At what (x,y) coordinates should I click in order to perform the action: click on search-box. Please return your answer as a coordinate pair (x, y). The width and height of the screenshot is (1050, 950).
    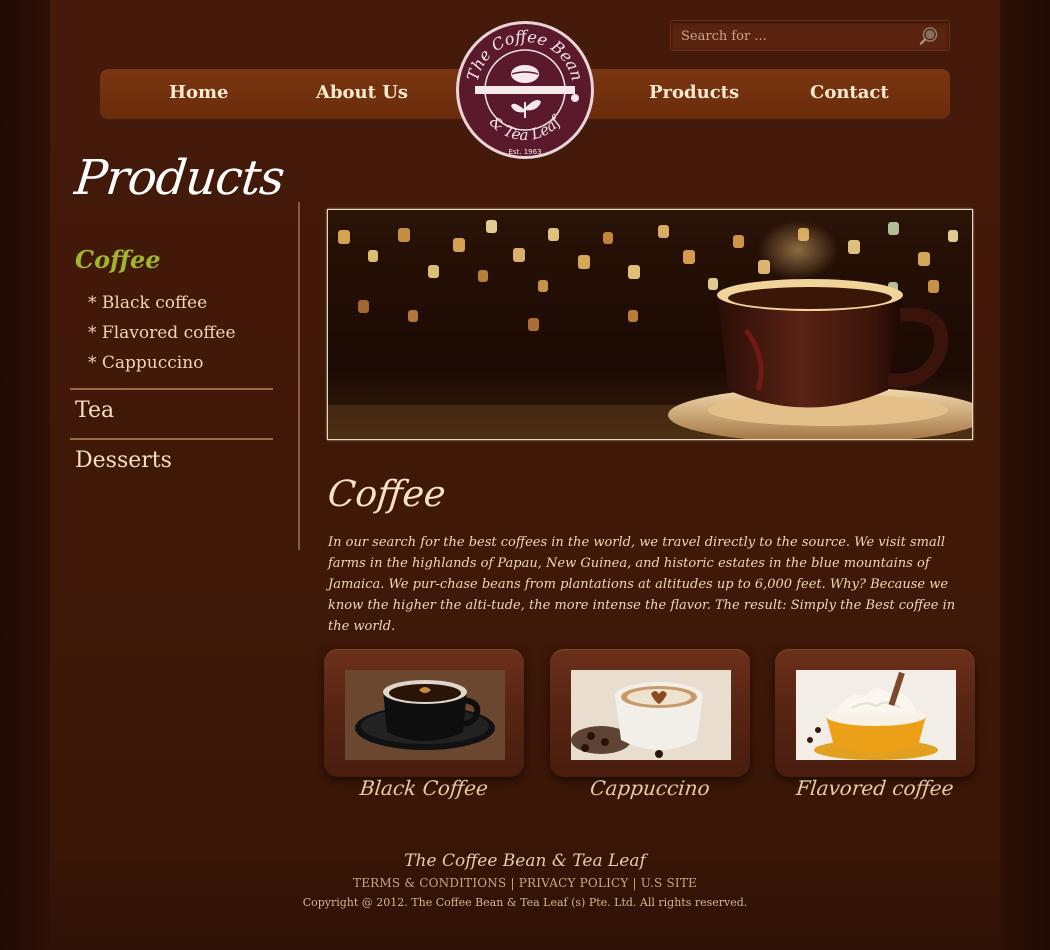
    Looking at the image, I should click on (810, 35).